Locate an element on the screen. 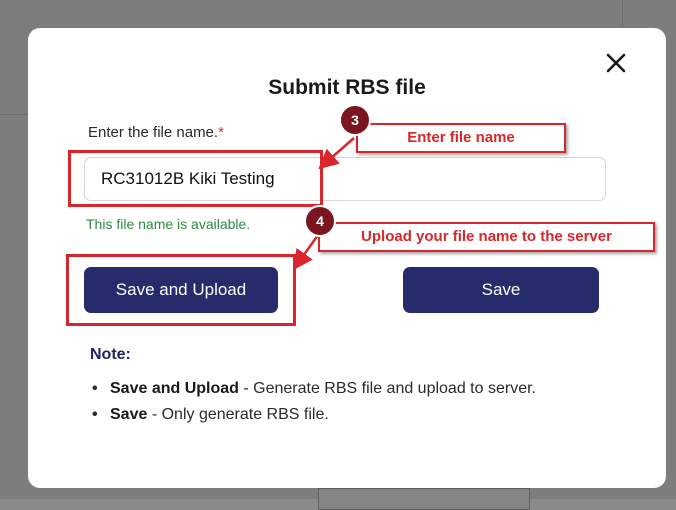  step4-callout: Upload your file name to the server is located at coordinates (486, 237).